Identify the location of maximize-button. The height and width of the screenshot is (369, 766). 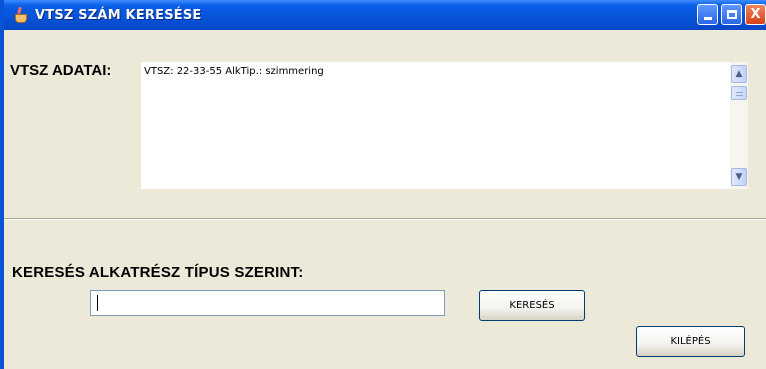
(731, 14).